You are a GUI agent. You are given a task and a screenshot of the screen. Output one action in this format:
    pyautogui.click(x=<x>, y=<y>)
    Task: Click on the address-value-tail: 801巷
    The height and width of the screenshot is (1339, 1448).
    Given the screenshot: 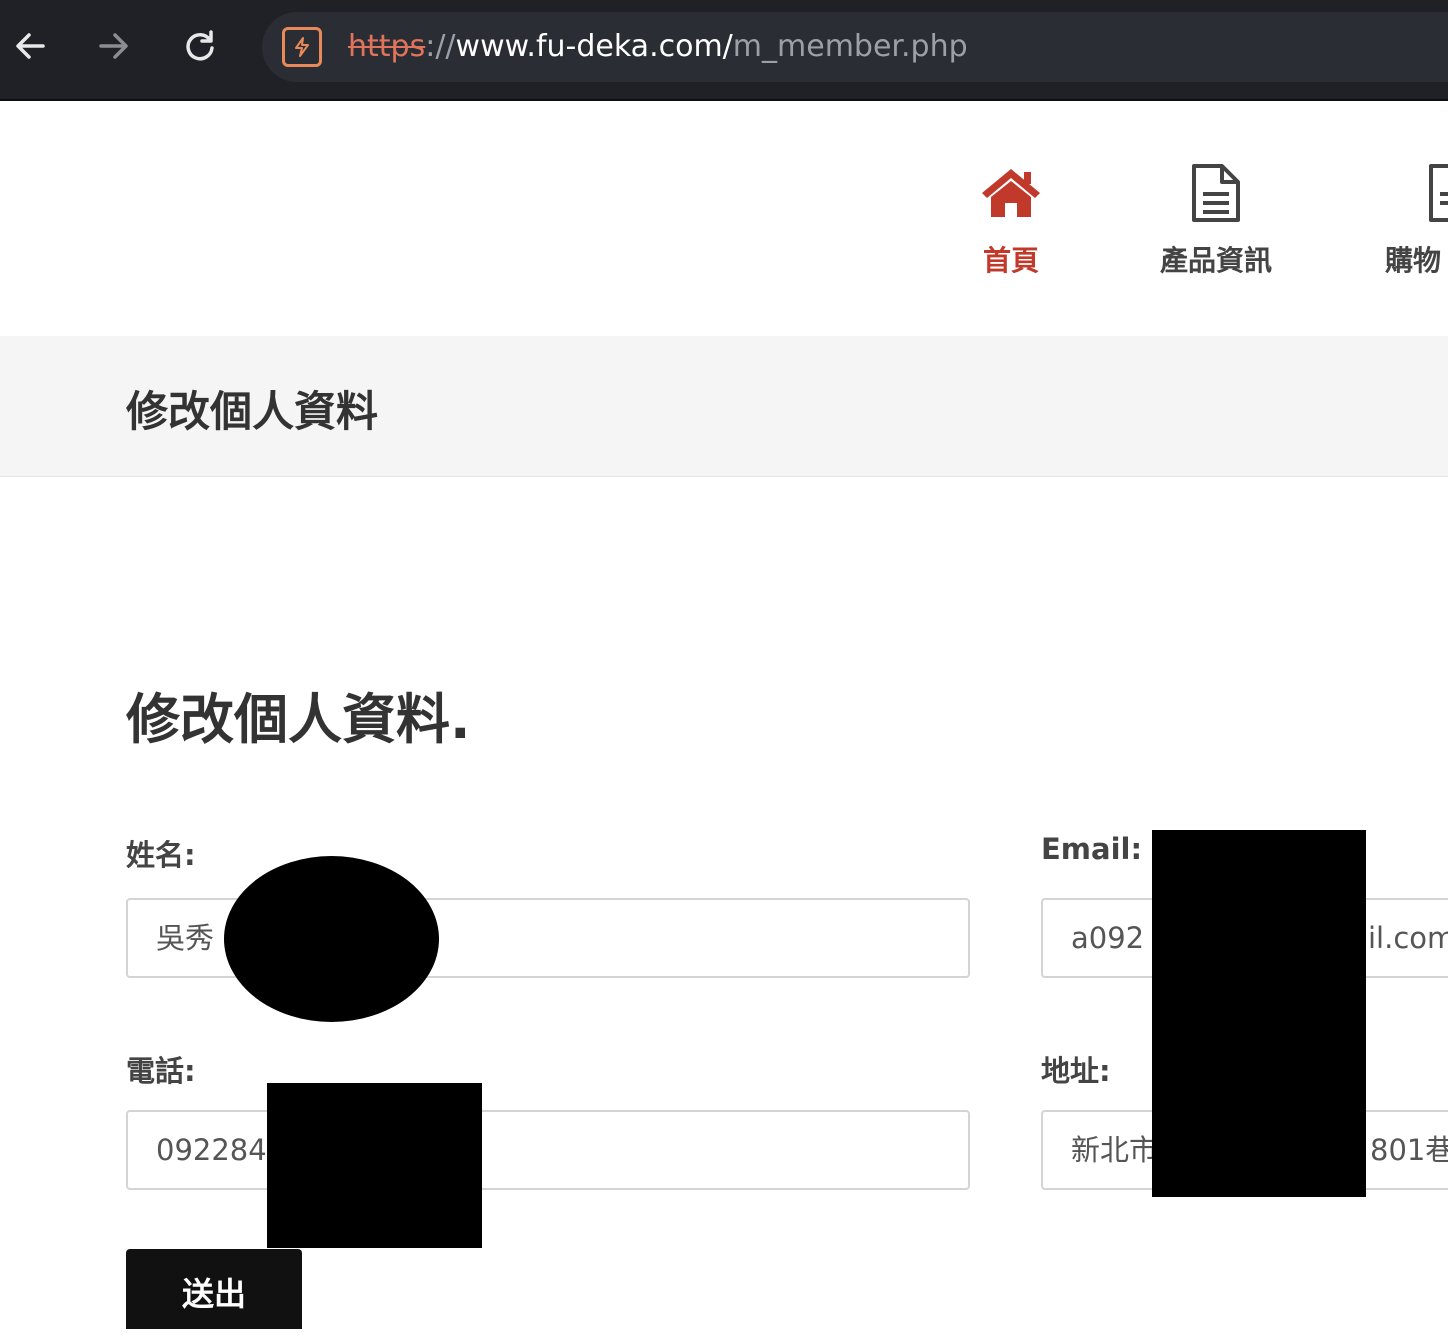 What is the action you would take?
    pyautogui.click(x=1409, y=1150)
    